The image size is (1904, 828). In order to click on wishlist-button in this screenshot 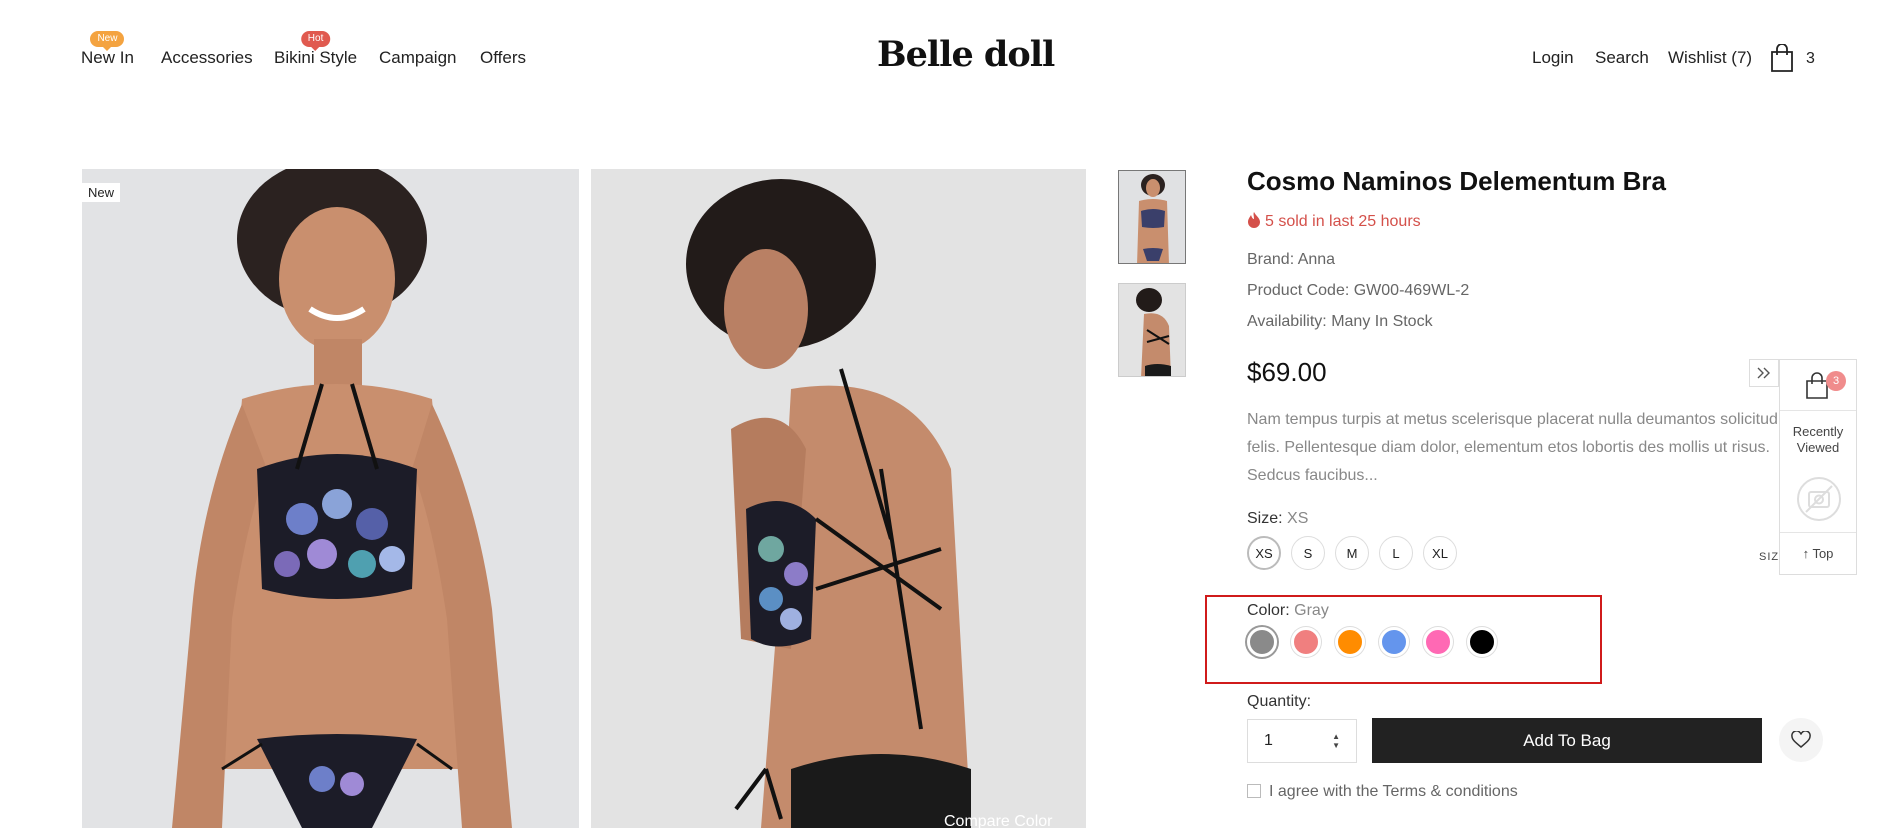, I will do `click(1801, 740)`.